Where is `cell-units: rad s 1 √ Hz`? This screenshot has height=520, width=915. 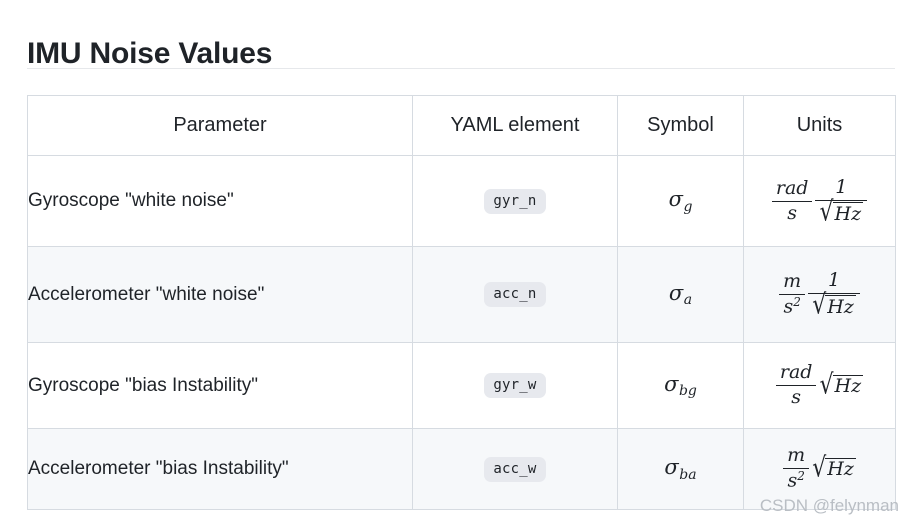 cell-units: rad s 1 √ Hz is located at coordinates (819, 201).